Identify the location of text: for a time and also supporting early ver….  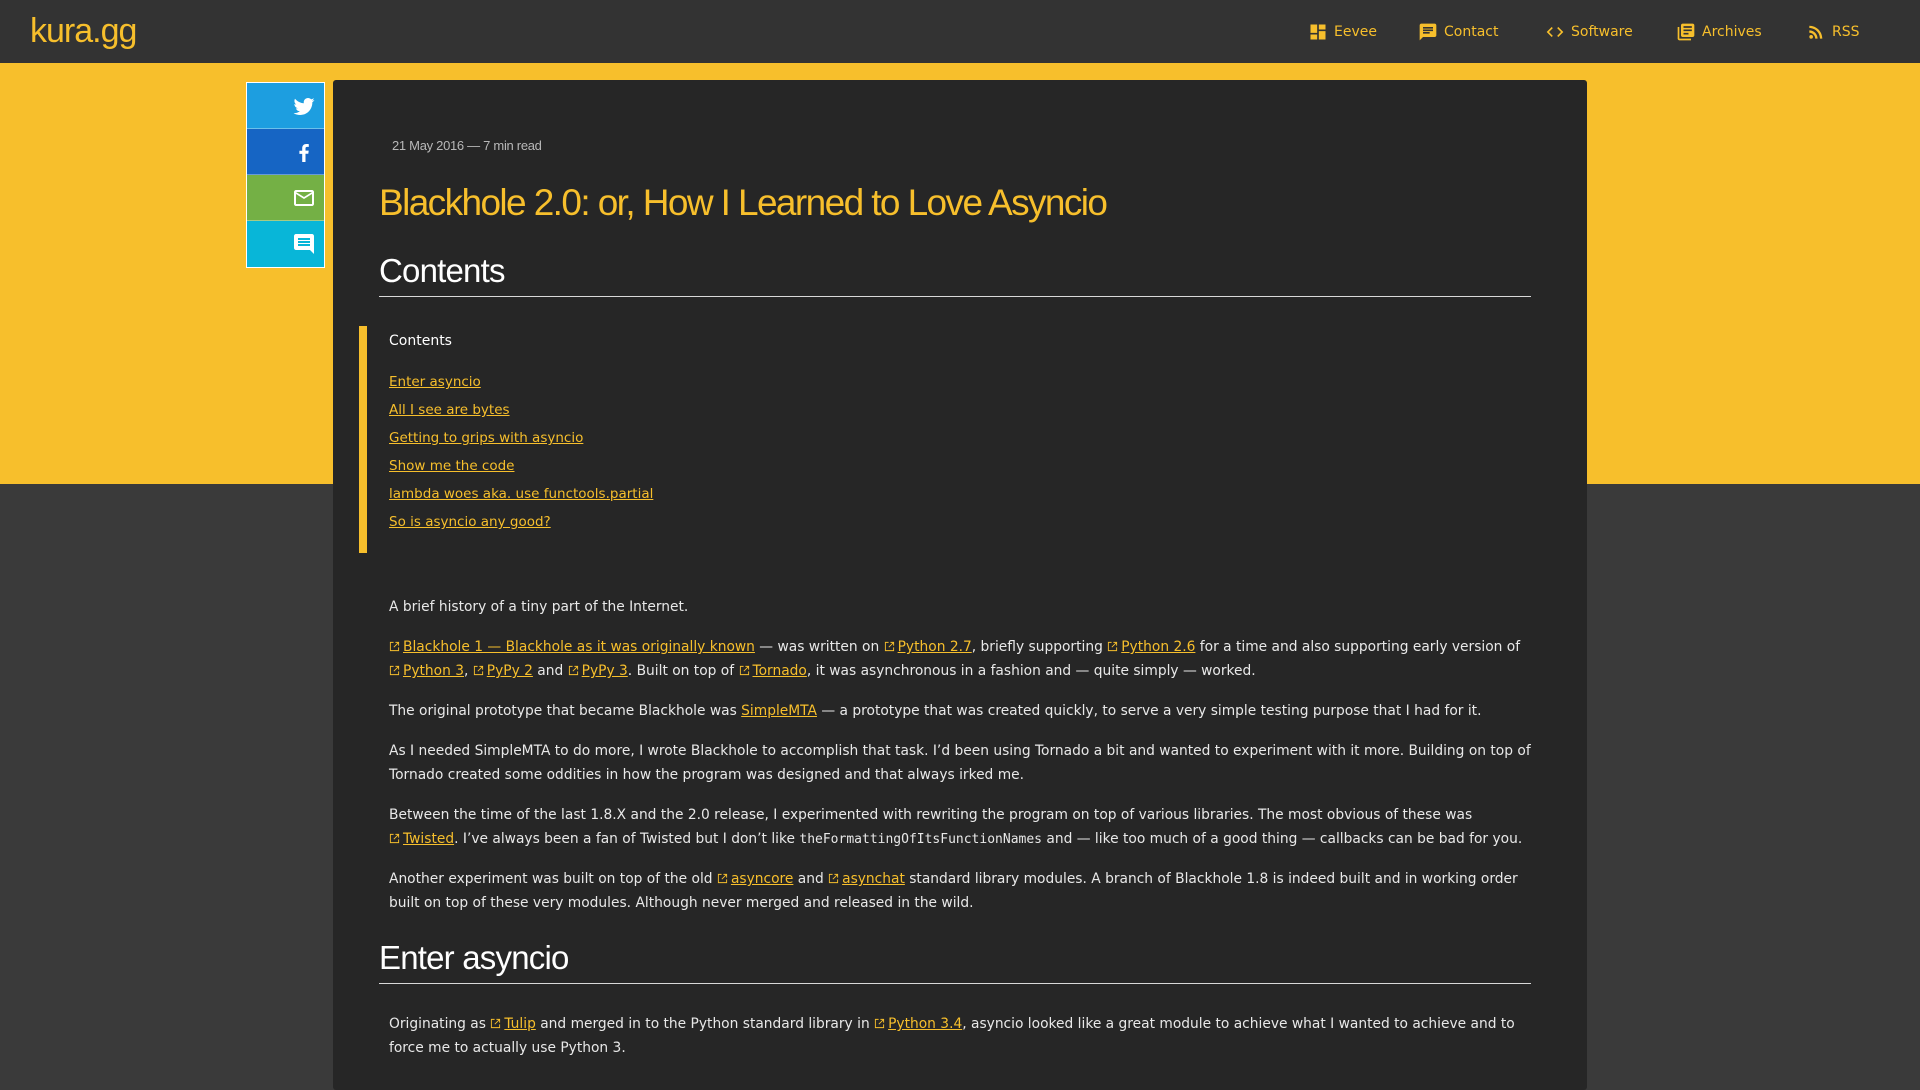
(1358, 647).